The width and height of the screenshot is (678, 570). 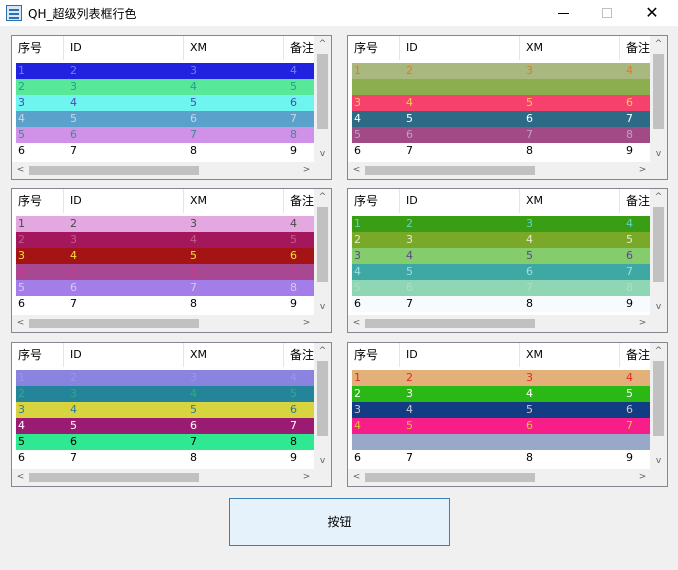 I want to click on close-button: ✕, so click(x=652, y=13).